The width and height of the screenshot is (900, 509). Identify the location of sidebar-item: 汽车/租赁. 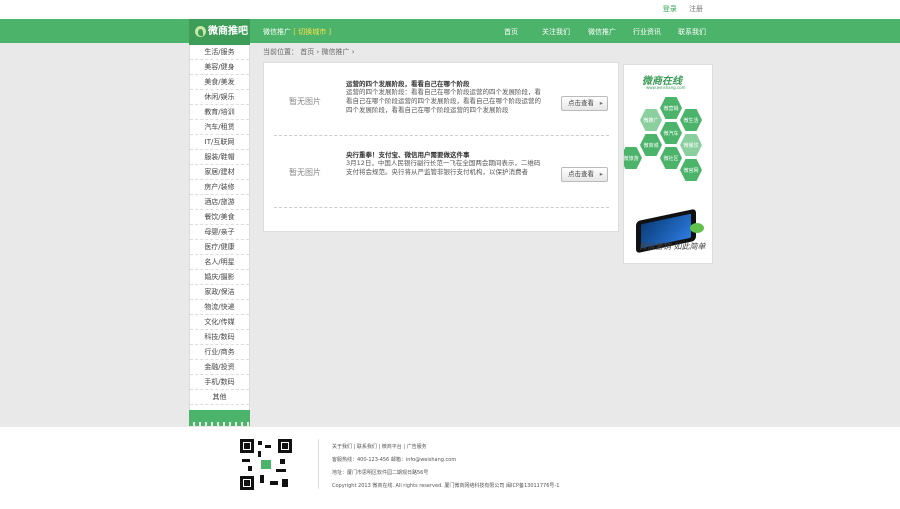
(219, 127).